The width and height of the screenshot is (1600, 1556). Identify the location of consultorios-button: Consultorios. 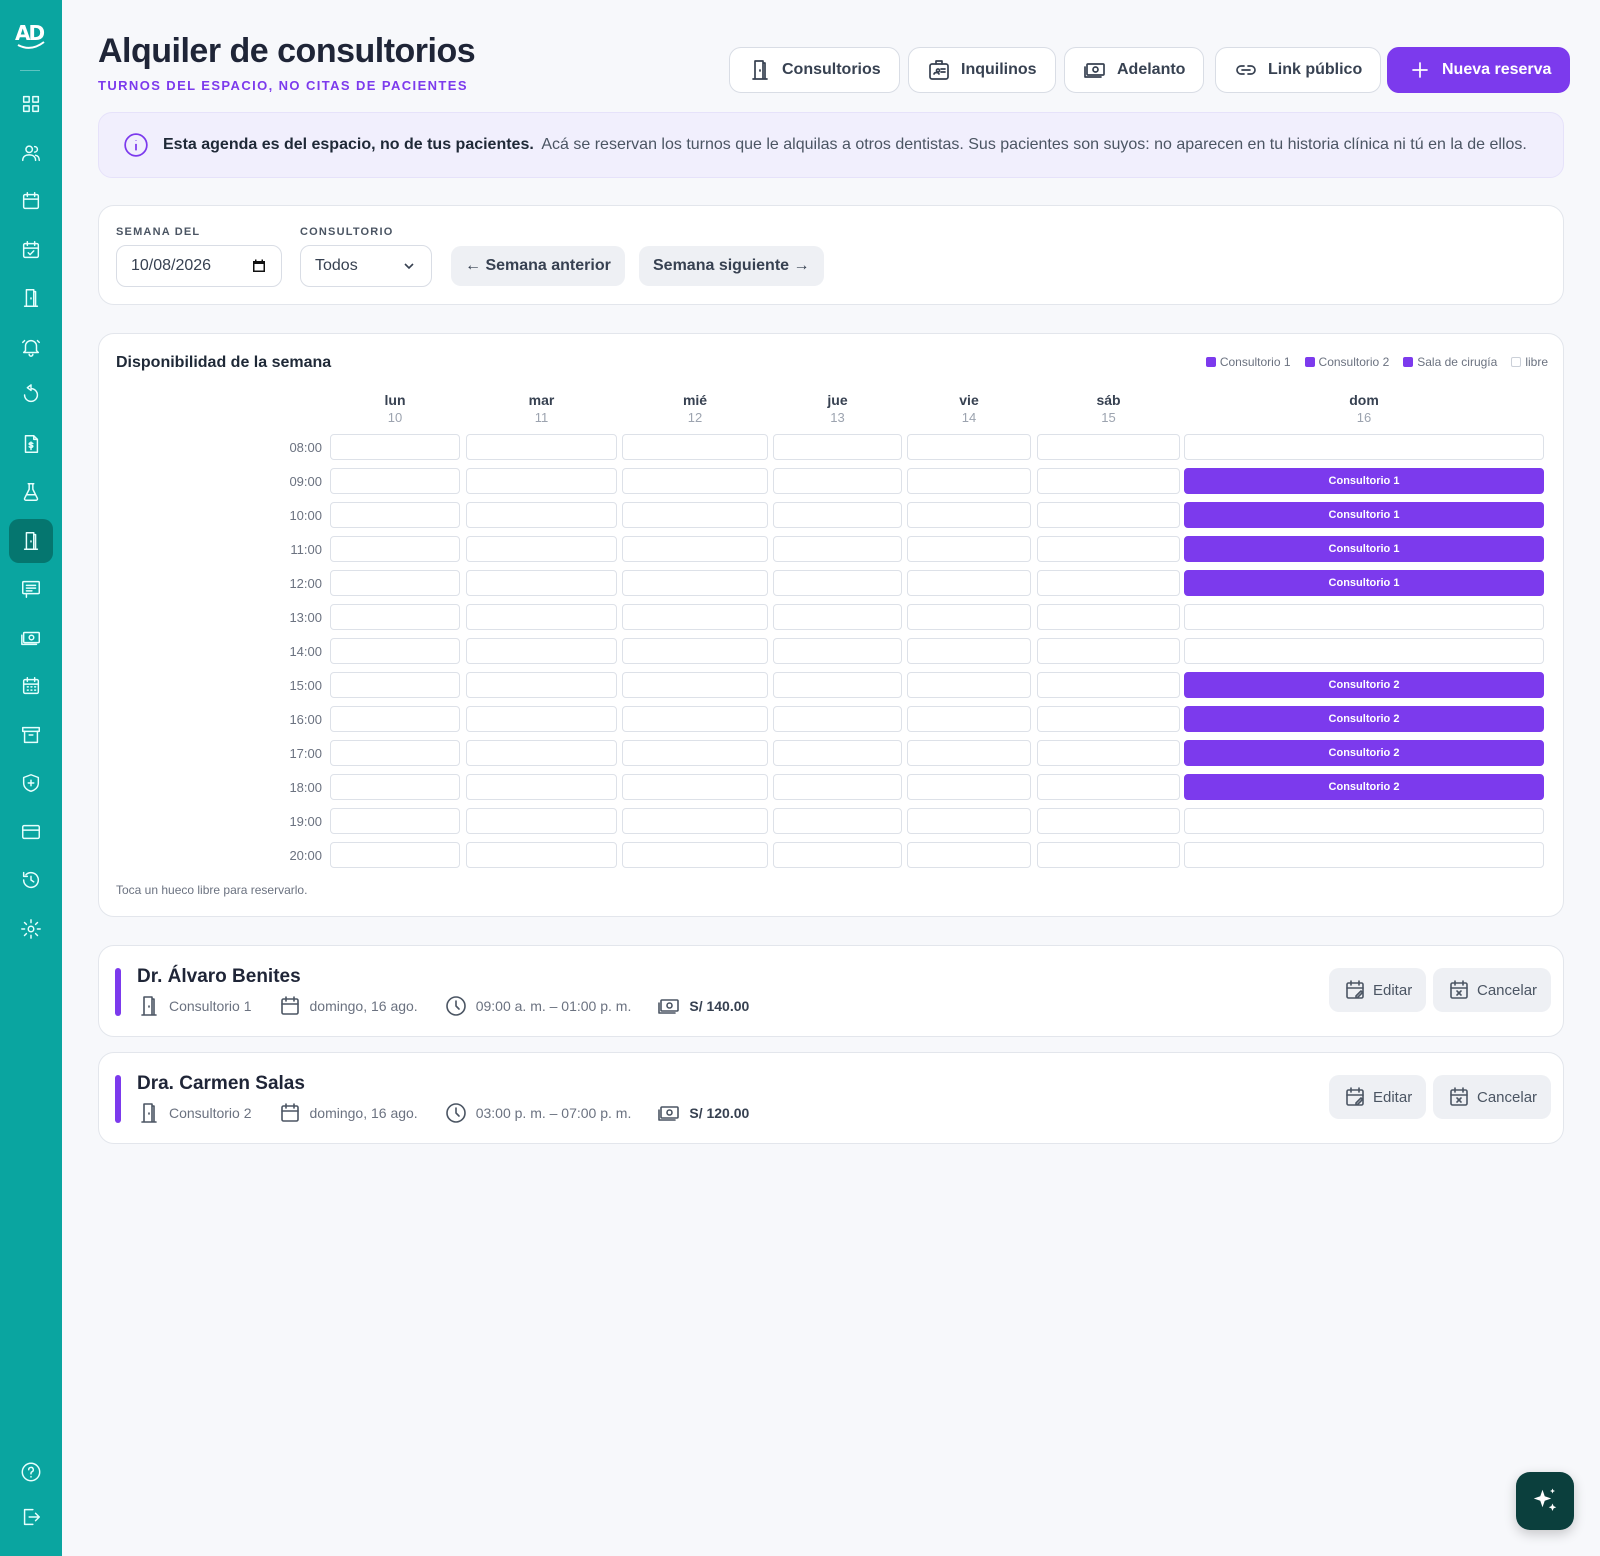
(814, 70).